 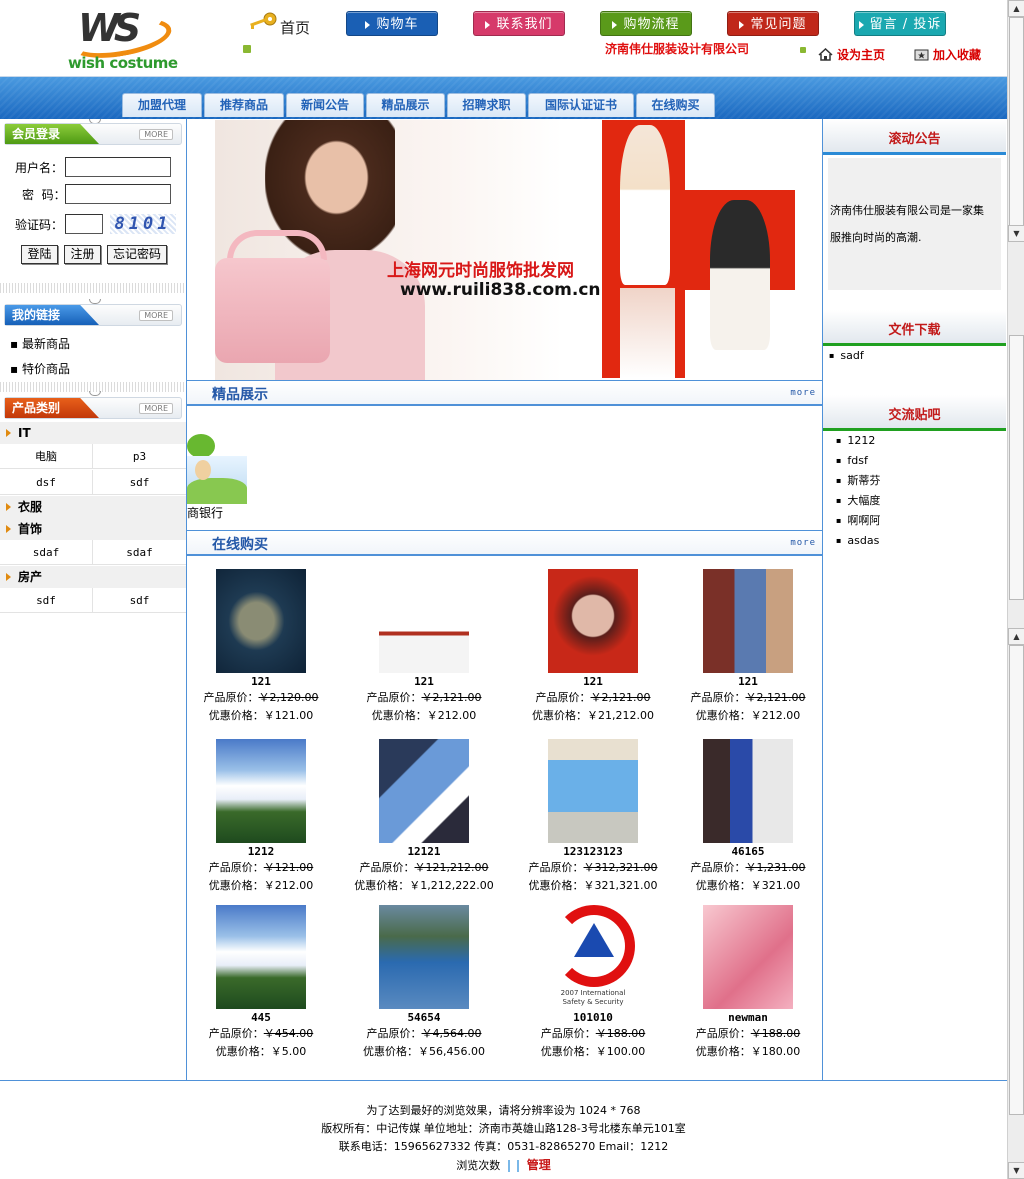 What do you see at coordinates (900, 23) in the screenshot?
I see `top-button-5: 留言 / 投诉` at bounding box center [900, 23].